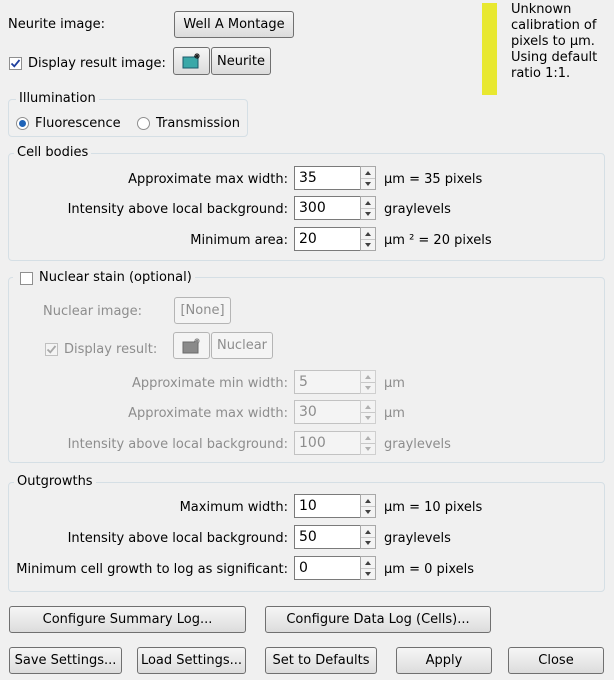 The width and height of the screenshot is (614, 680). What do you see at coordinates (327, 568) in the screenshot?
I see `min-cell-growth-input: 0` at bounding box center [327, 568].